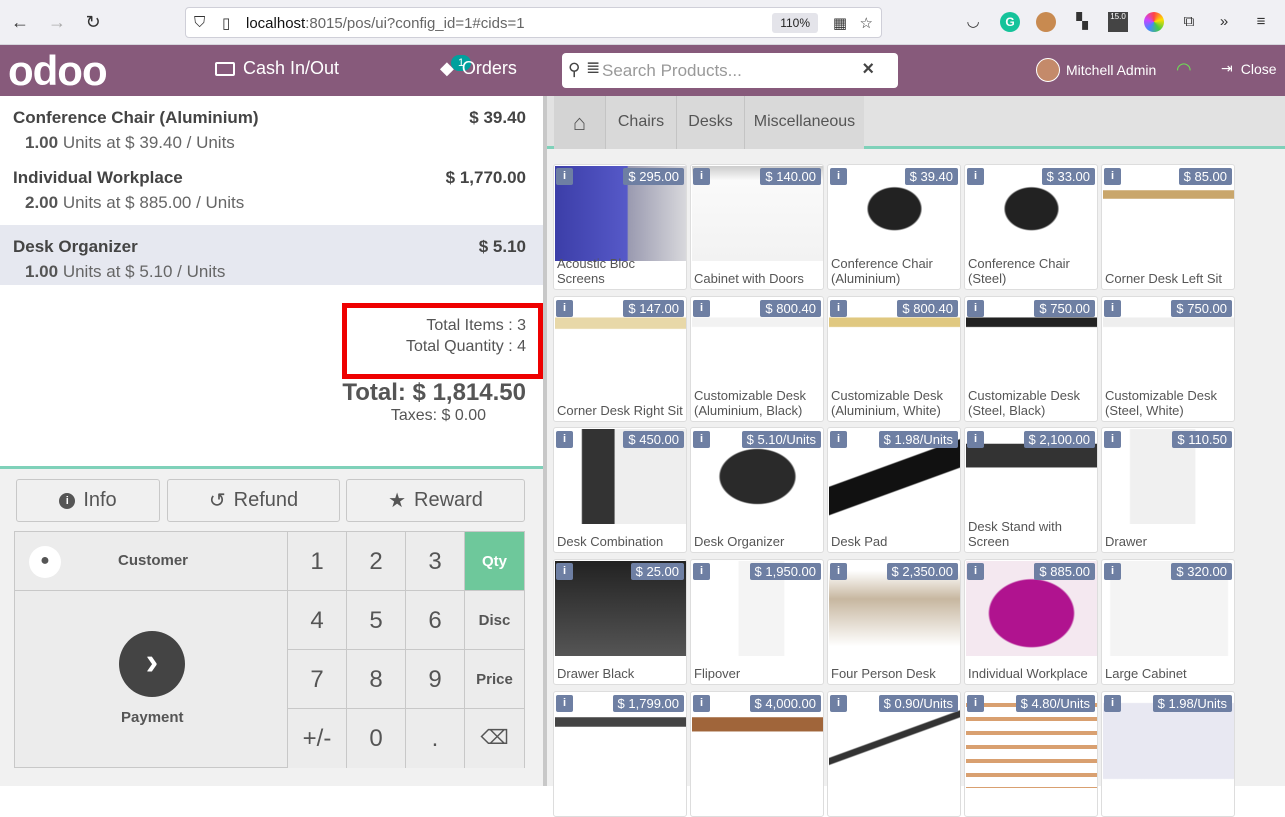 The height and width of the screenshot is (817, 1285). Describe the element at coordinates (1189, 22) in the screenshot. I see `puzzle-icon: ⧉` at that location.